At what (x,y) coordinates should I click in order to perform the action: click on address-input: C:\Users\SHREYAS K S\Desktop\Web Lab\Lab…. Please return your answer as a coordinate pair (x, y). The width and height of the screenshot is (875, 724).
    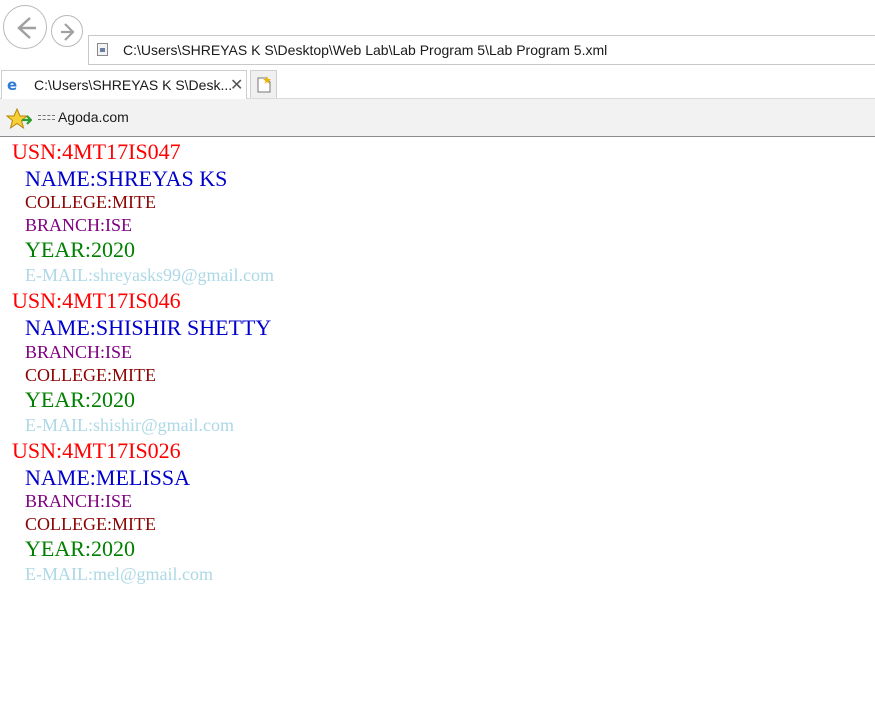
    Looking at the image, I should click on (481, 50).